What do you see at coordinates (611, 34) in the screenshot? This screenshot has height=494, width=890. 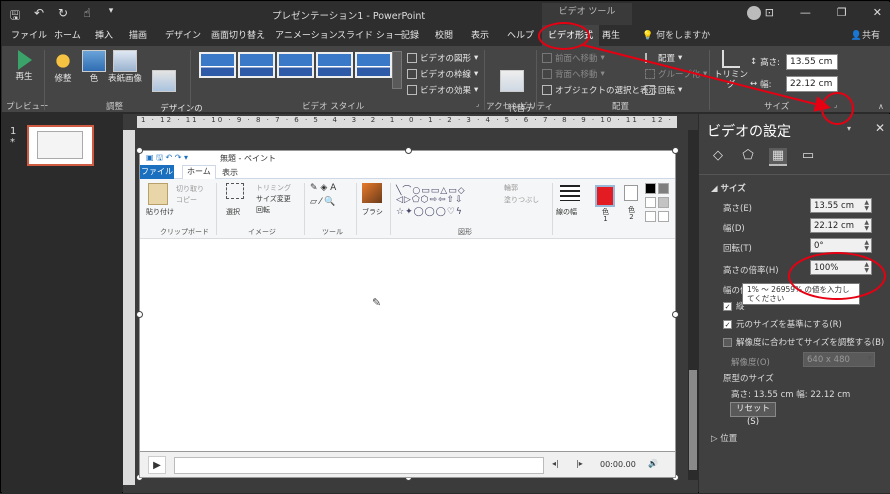 I see `tab-playback: 再生` at bounding box center [611, 34].